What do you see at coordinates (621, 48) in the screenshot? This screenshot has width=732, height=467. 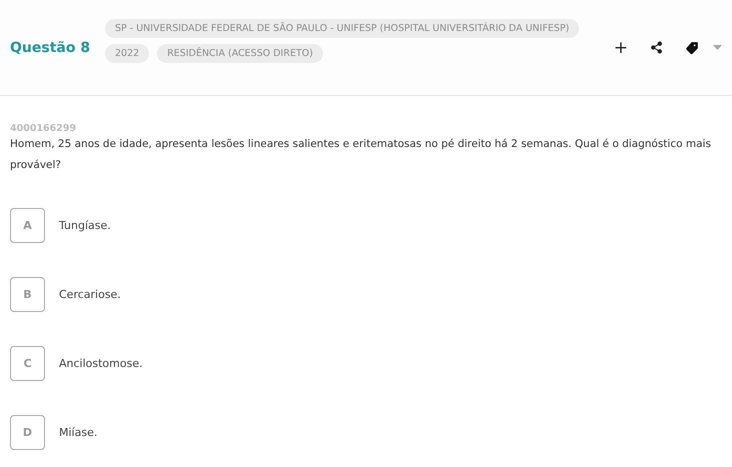 I see `add-button: +` at bounding box center [621, 48].